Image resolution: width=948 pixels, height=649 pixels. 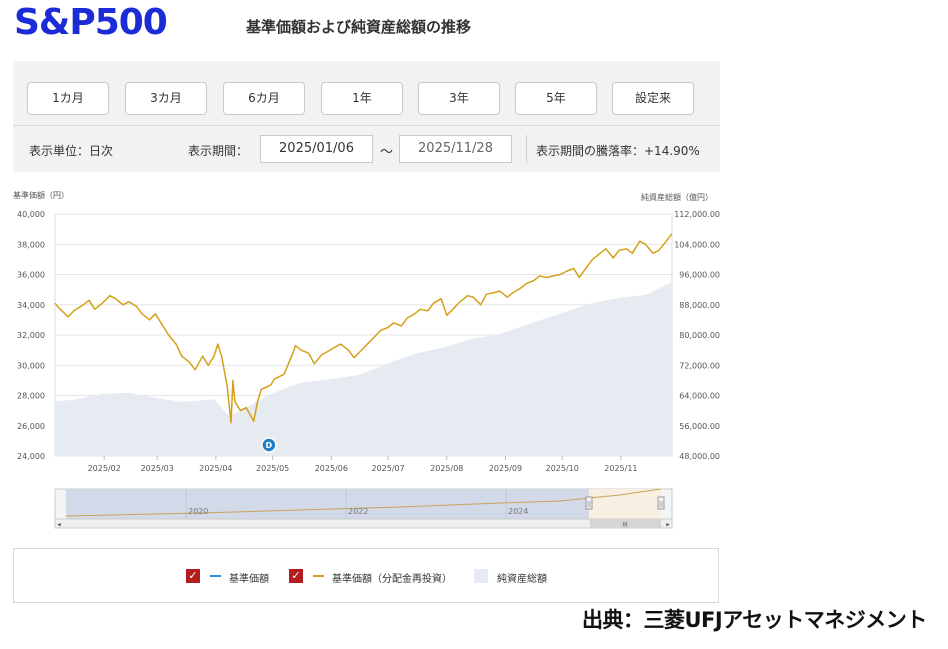 I want to click on scrollbar-grip: III, so click(x=625, y=525).